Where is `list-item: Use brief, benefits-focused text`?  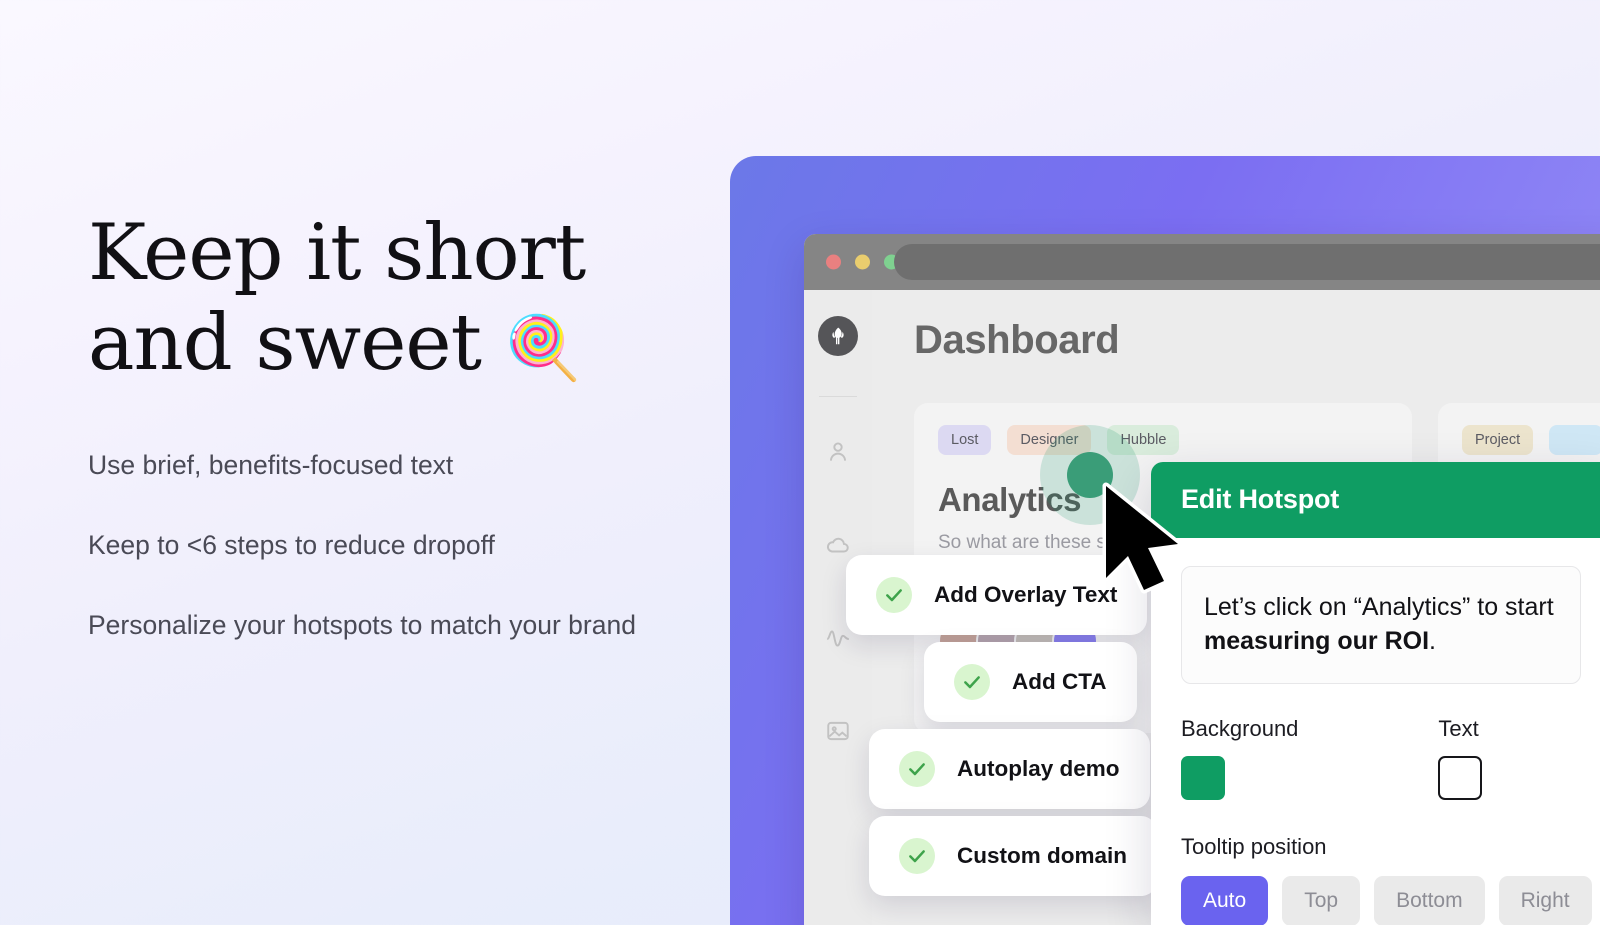
list-item: Use brief, benefits-focused text is located at coordinates (271, 464).